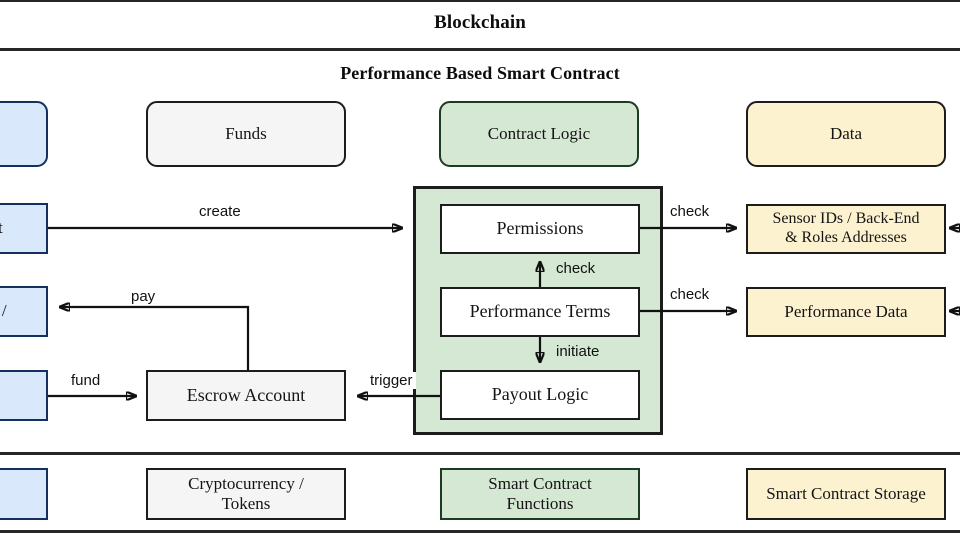 The width and height of the screenshot is (960, 540). Describe the element at coordinates (155, 338) in the screenshot. I see `edge-pay-wire` at that location.